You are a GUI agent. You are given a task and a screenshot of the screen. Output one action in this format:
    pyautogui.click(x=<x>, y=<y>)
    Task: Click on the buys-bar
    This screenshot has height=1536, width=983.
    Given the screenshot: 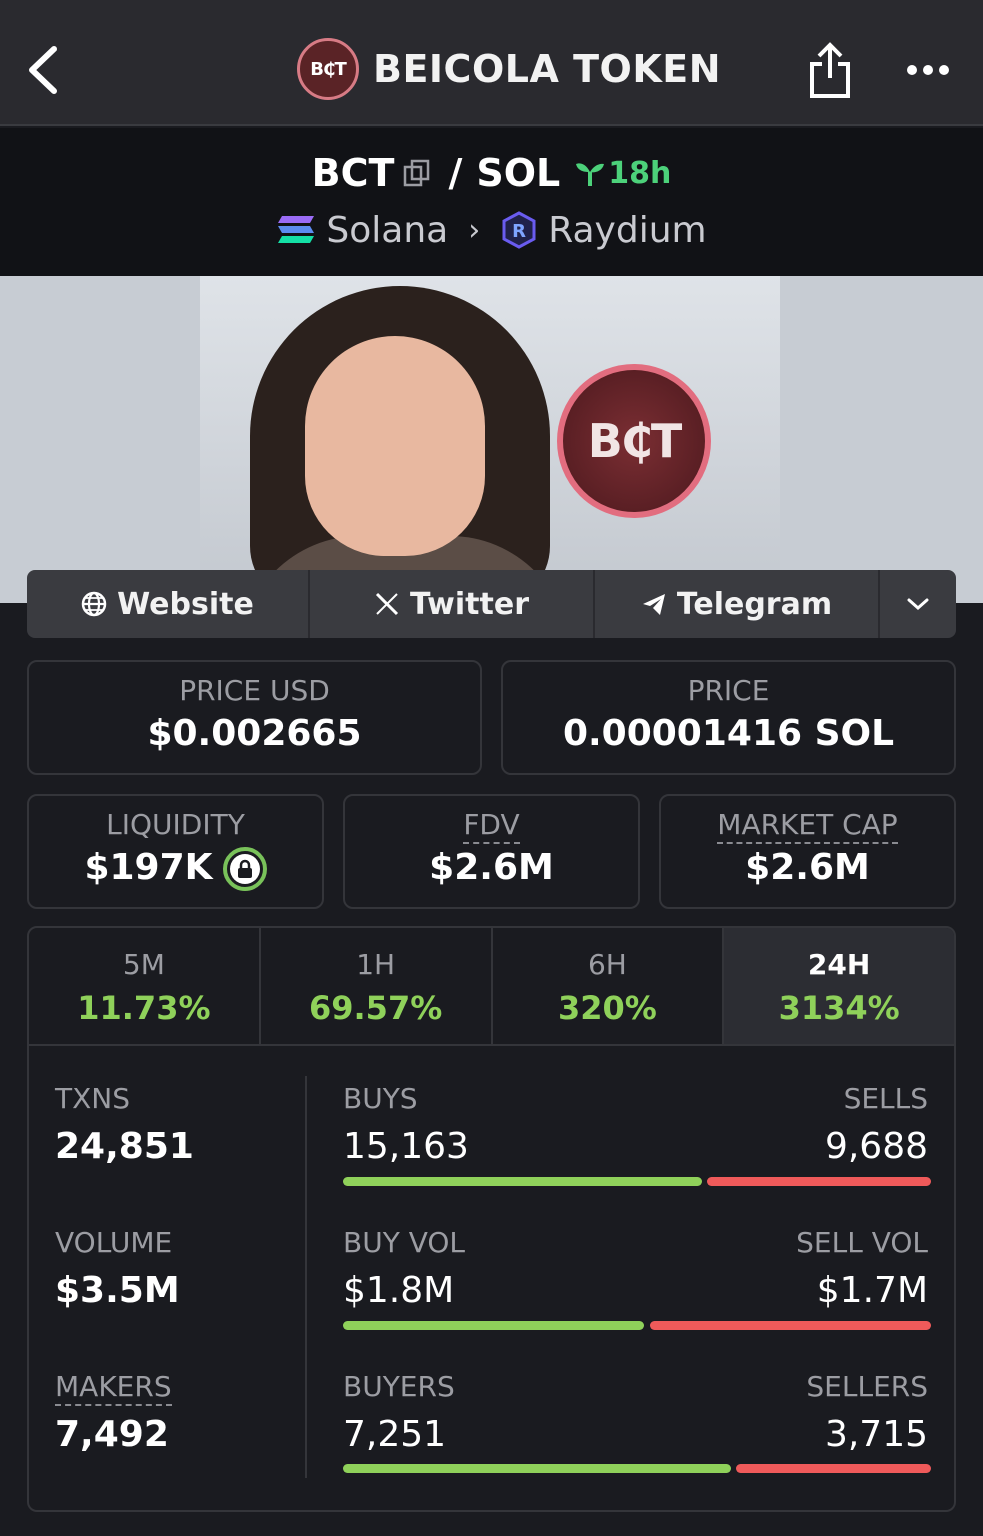 What is the action you would take?
    pyautogui.click(x=522, y=1181)
    